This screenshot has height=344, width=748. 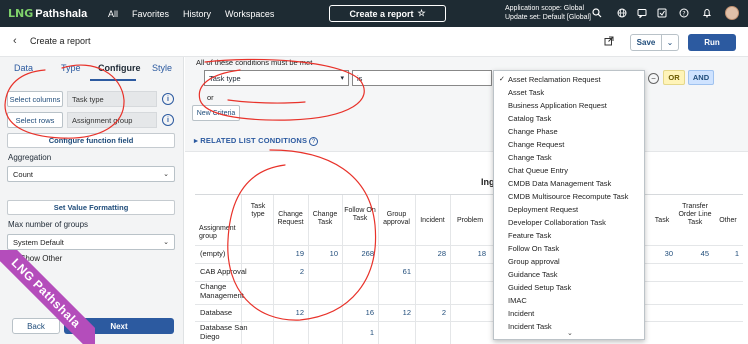 What do you see at coordinates (112, 120) in the screenshot?
I see `rows-value: Assignment group` at bounding box center [112, 120].